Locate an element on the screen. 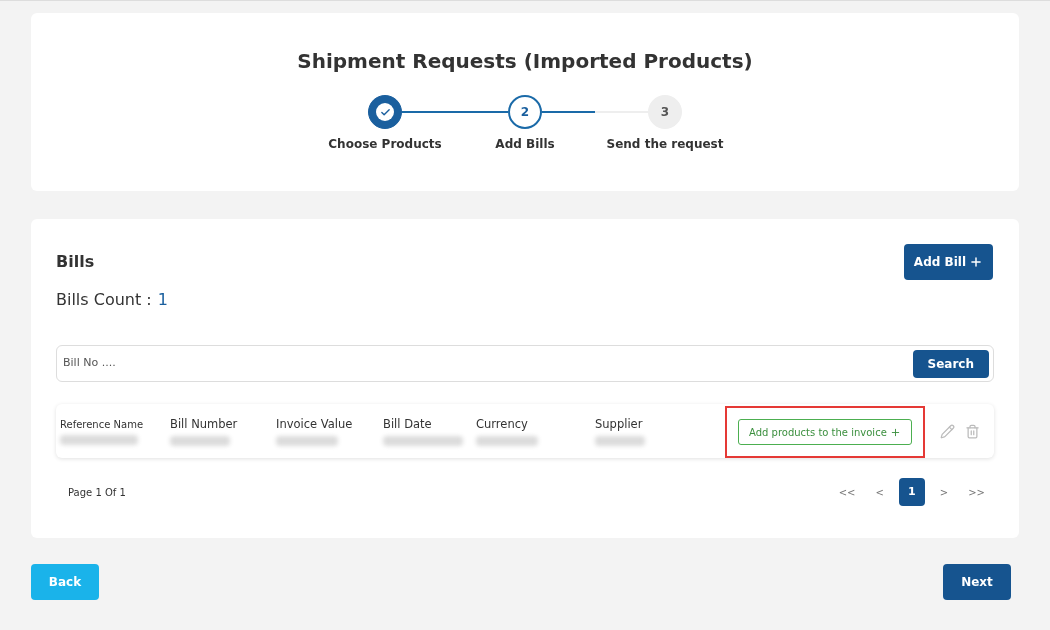  add-bill-button: Add Bill is located at coordinates (948, 262).